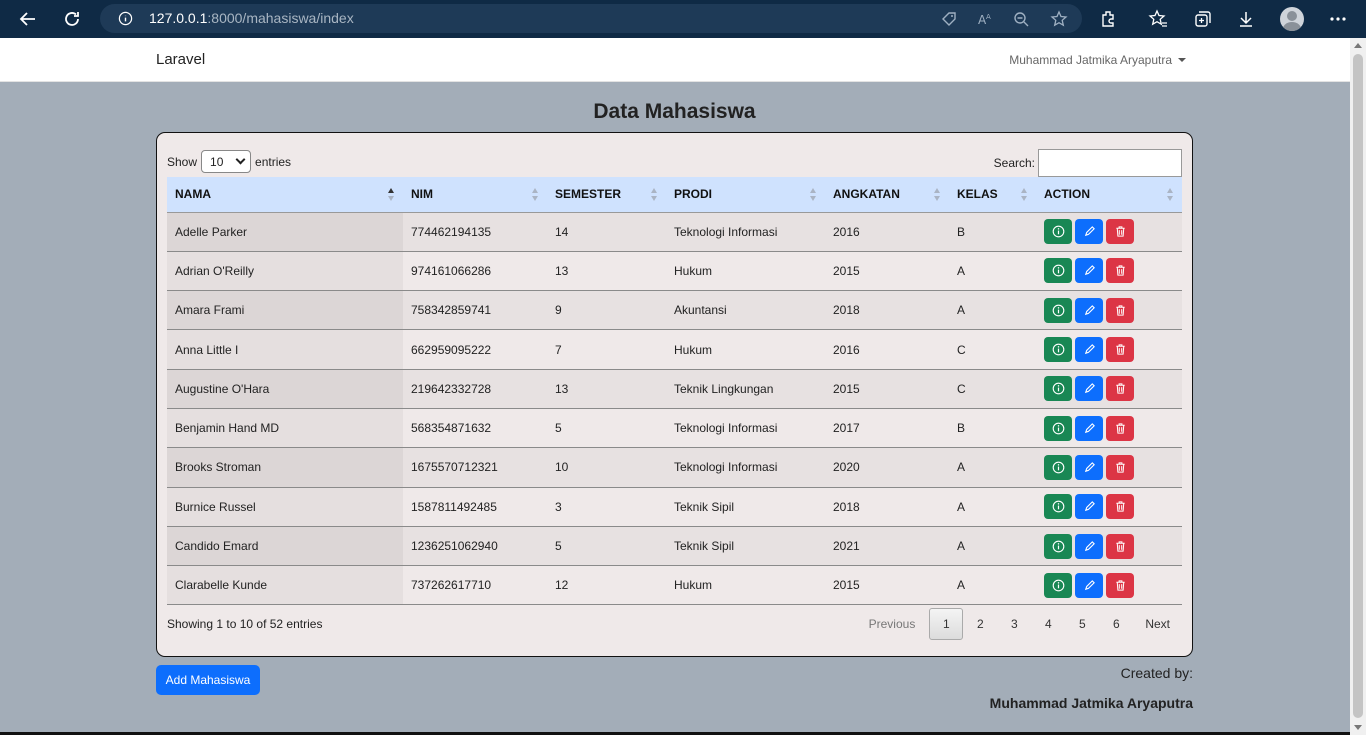 The width and height of the screenshot is (1366, 735). I want to click on add-favorite-icon, so click(1059, 19).